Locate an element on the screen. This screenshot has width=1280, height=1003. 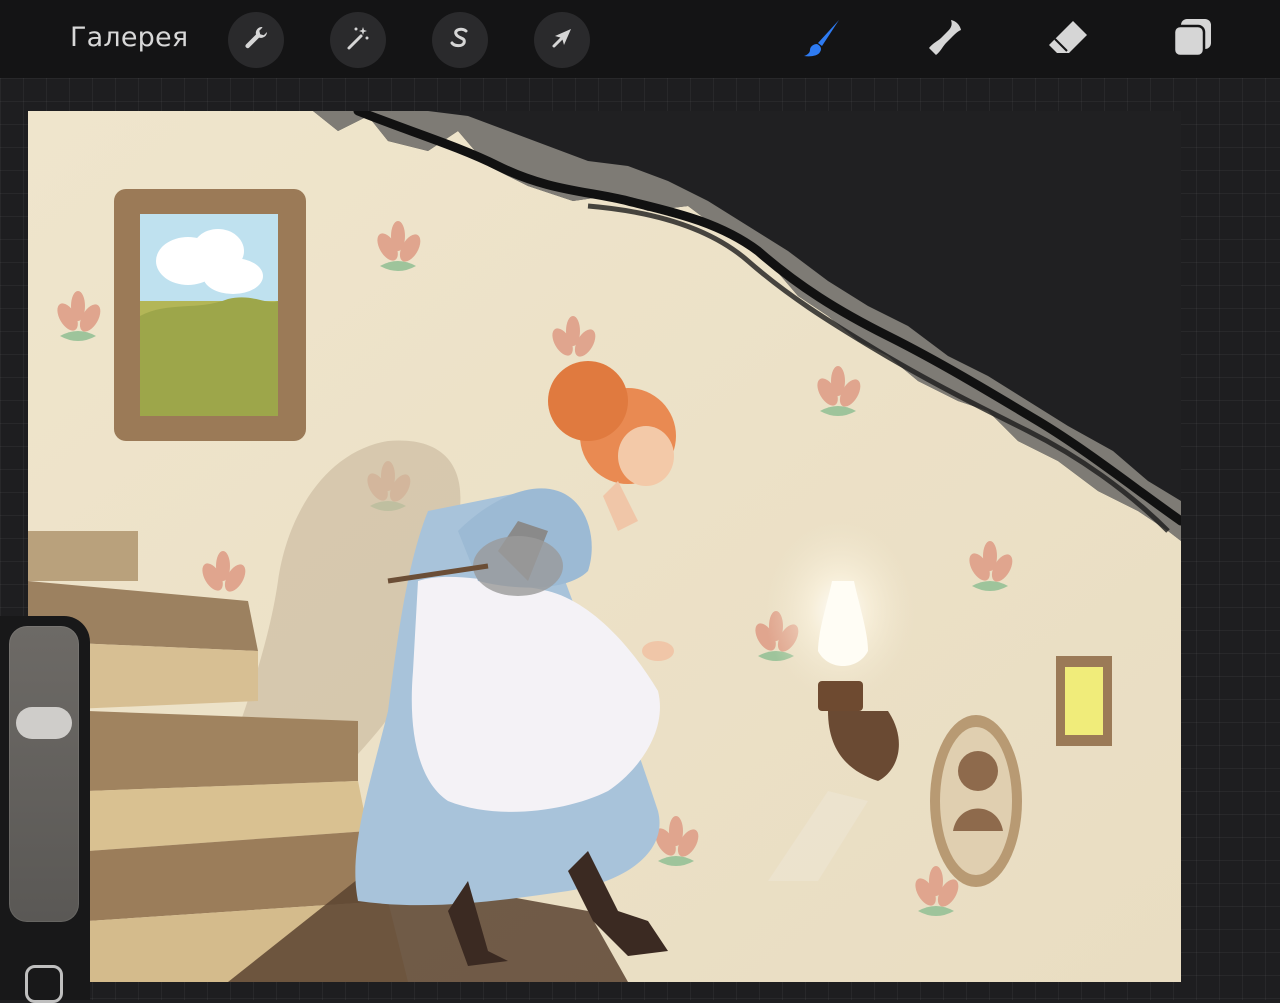
brush-icon is located at coordinates (822, 40).